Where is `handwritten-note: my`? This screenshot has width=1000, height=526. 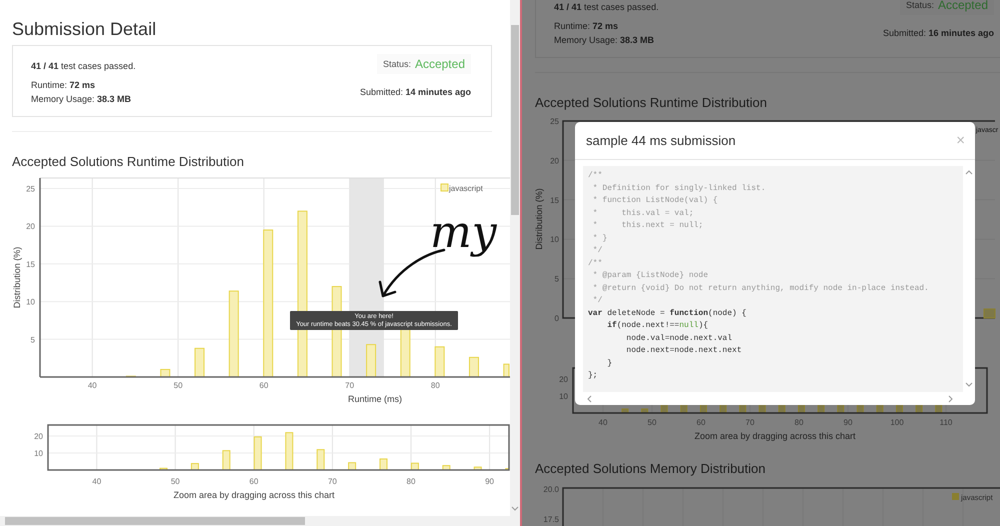
handwritten-note: my is located at coordinates (463, 233).